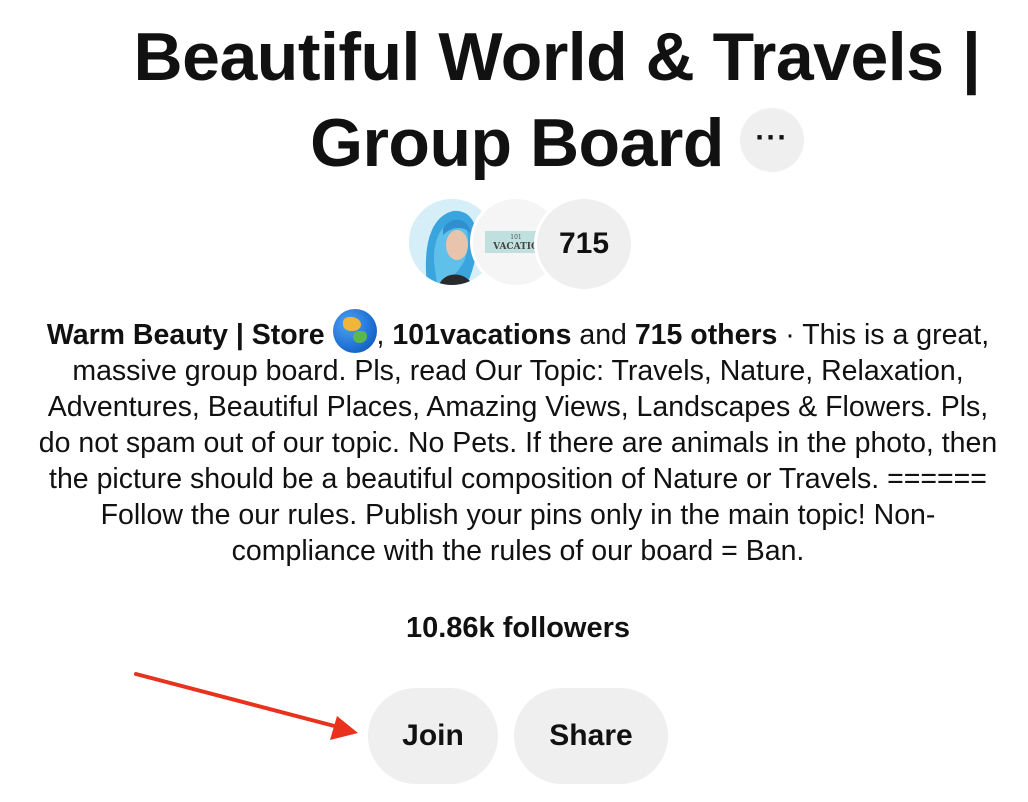  I want to click on collaborator-link-warm-beauty: Warm Beauty | Store, so click(212, 331).